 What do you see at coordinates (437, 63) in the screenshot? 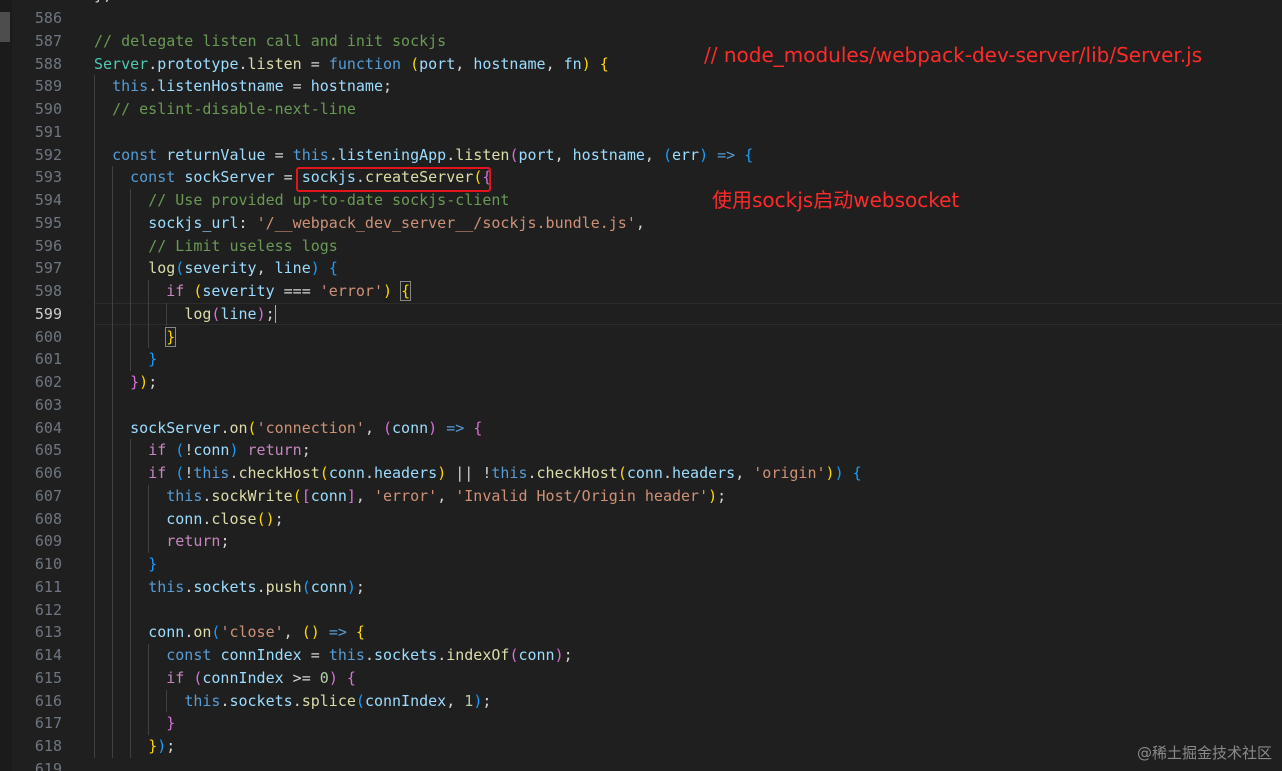
I see `code-token: port` at bounding box center [437, 63].